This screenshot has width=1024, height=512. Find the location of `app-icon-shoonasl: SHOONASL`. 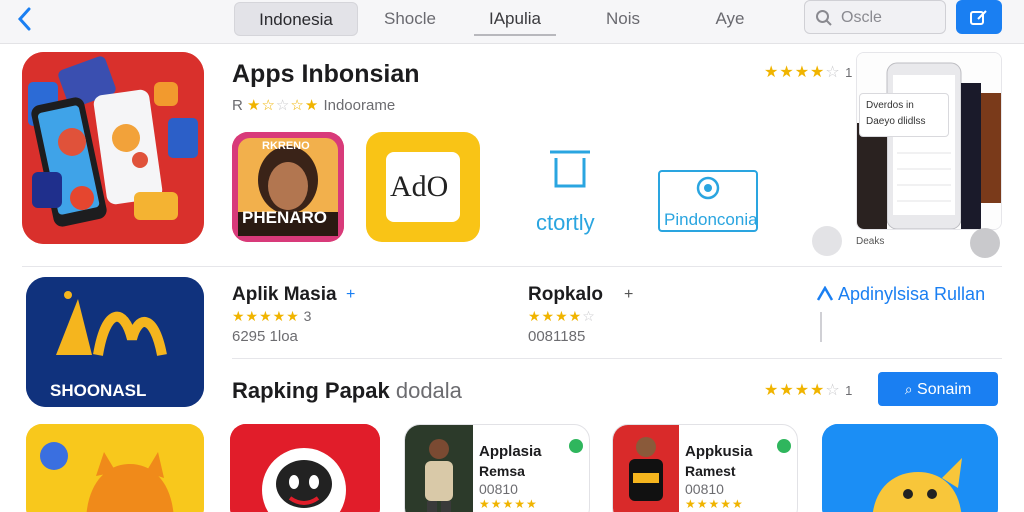

app-icon-shoonasl: SHOONASL is located at coordinates (115, 342).